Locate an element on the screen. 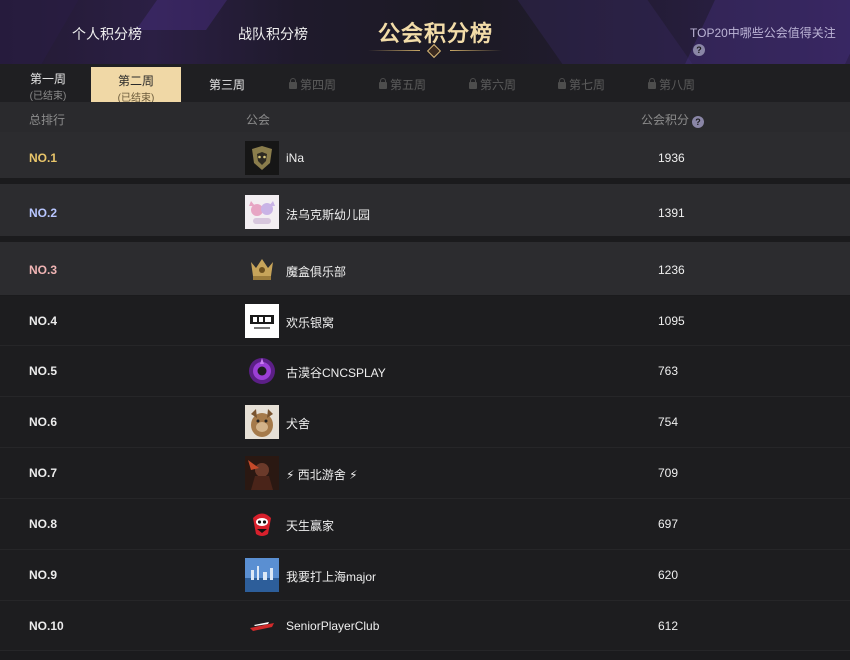 This screenshot has width=850, height=660. tab-week-8: 第八周 is located at coordinates (671, 83).